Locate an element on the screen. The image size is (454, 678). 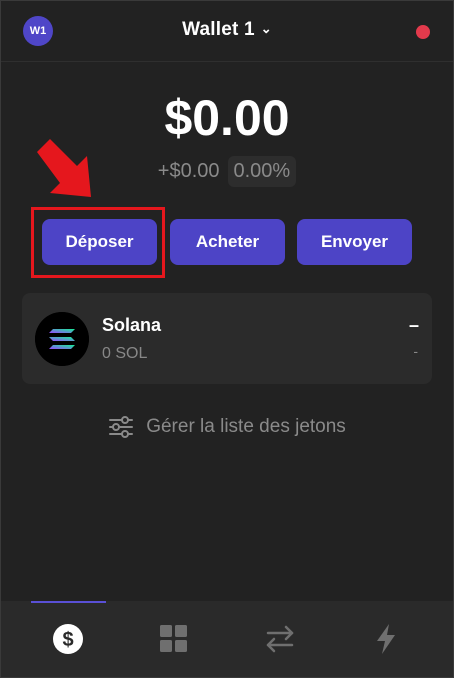
dollar-icon: $ is located at coordinates (68, 639).